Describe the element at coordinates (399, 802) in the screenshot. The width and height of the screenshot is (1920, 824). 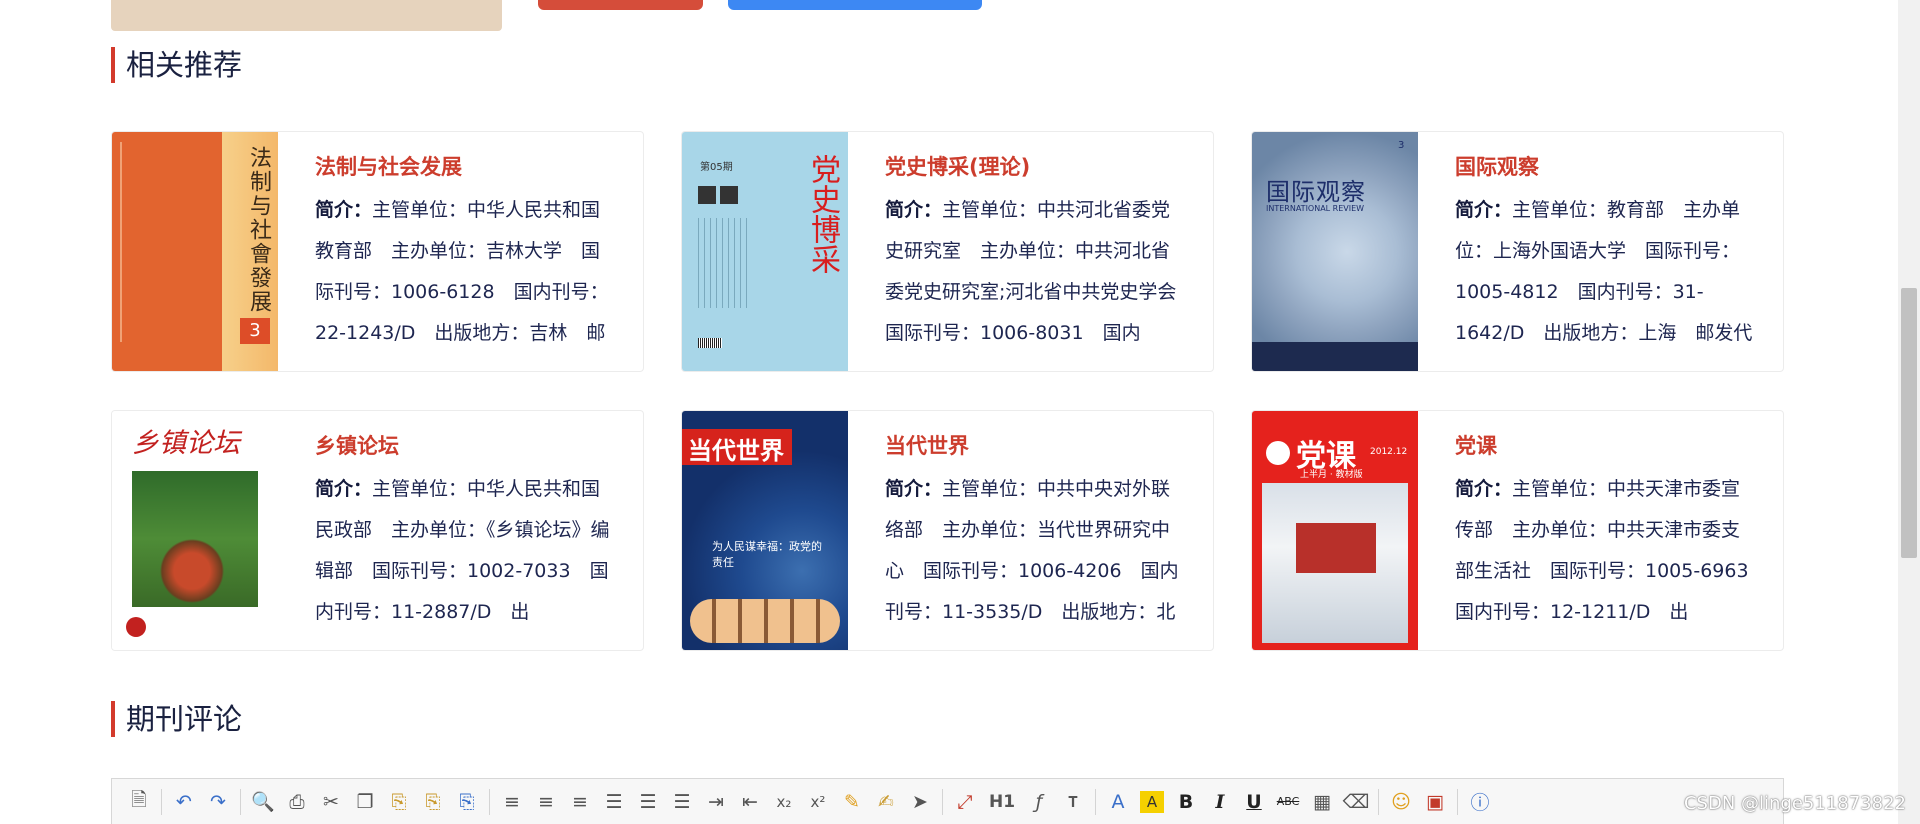
I see `paste-icon: ⎘` at that location.